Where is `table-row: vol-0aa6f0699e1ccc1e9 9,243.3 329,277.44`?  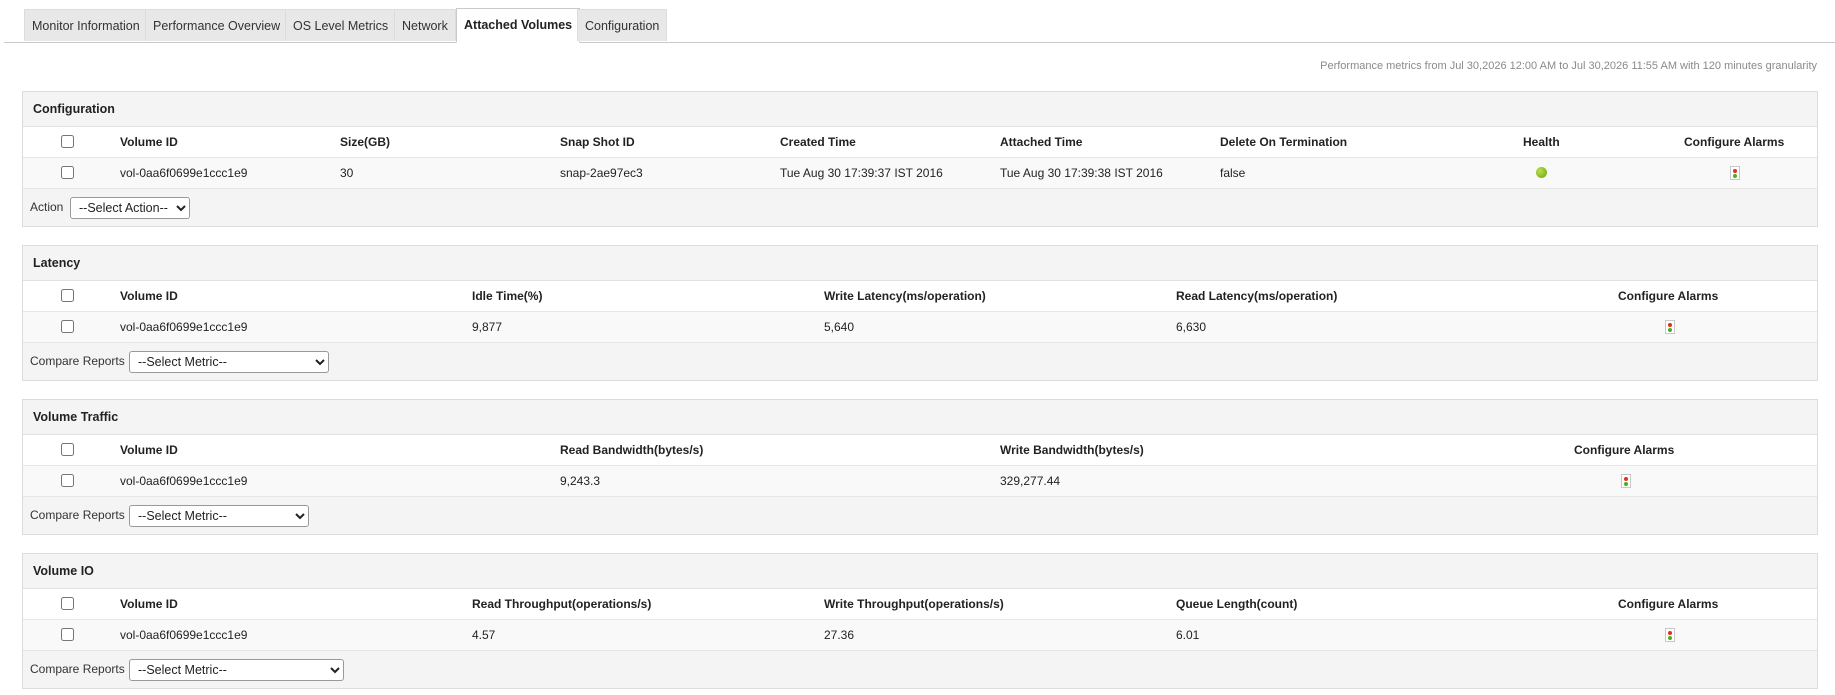 table-row: vol-0aa6f0699e1ccc1e9 9,243.3 329,277.44 is located at coordinates (920, 481).